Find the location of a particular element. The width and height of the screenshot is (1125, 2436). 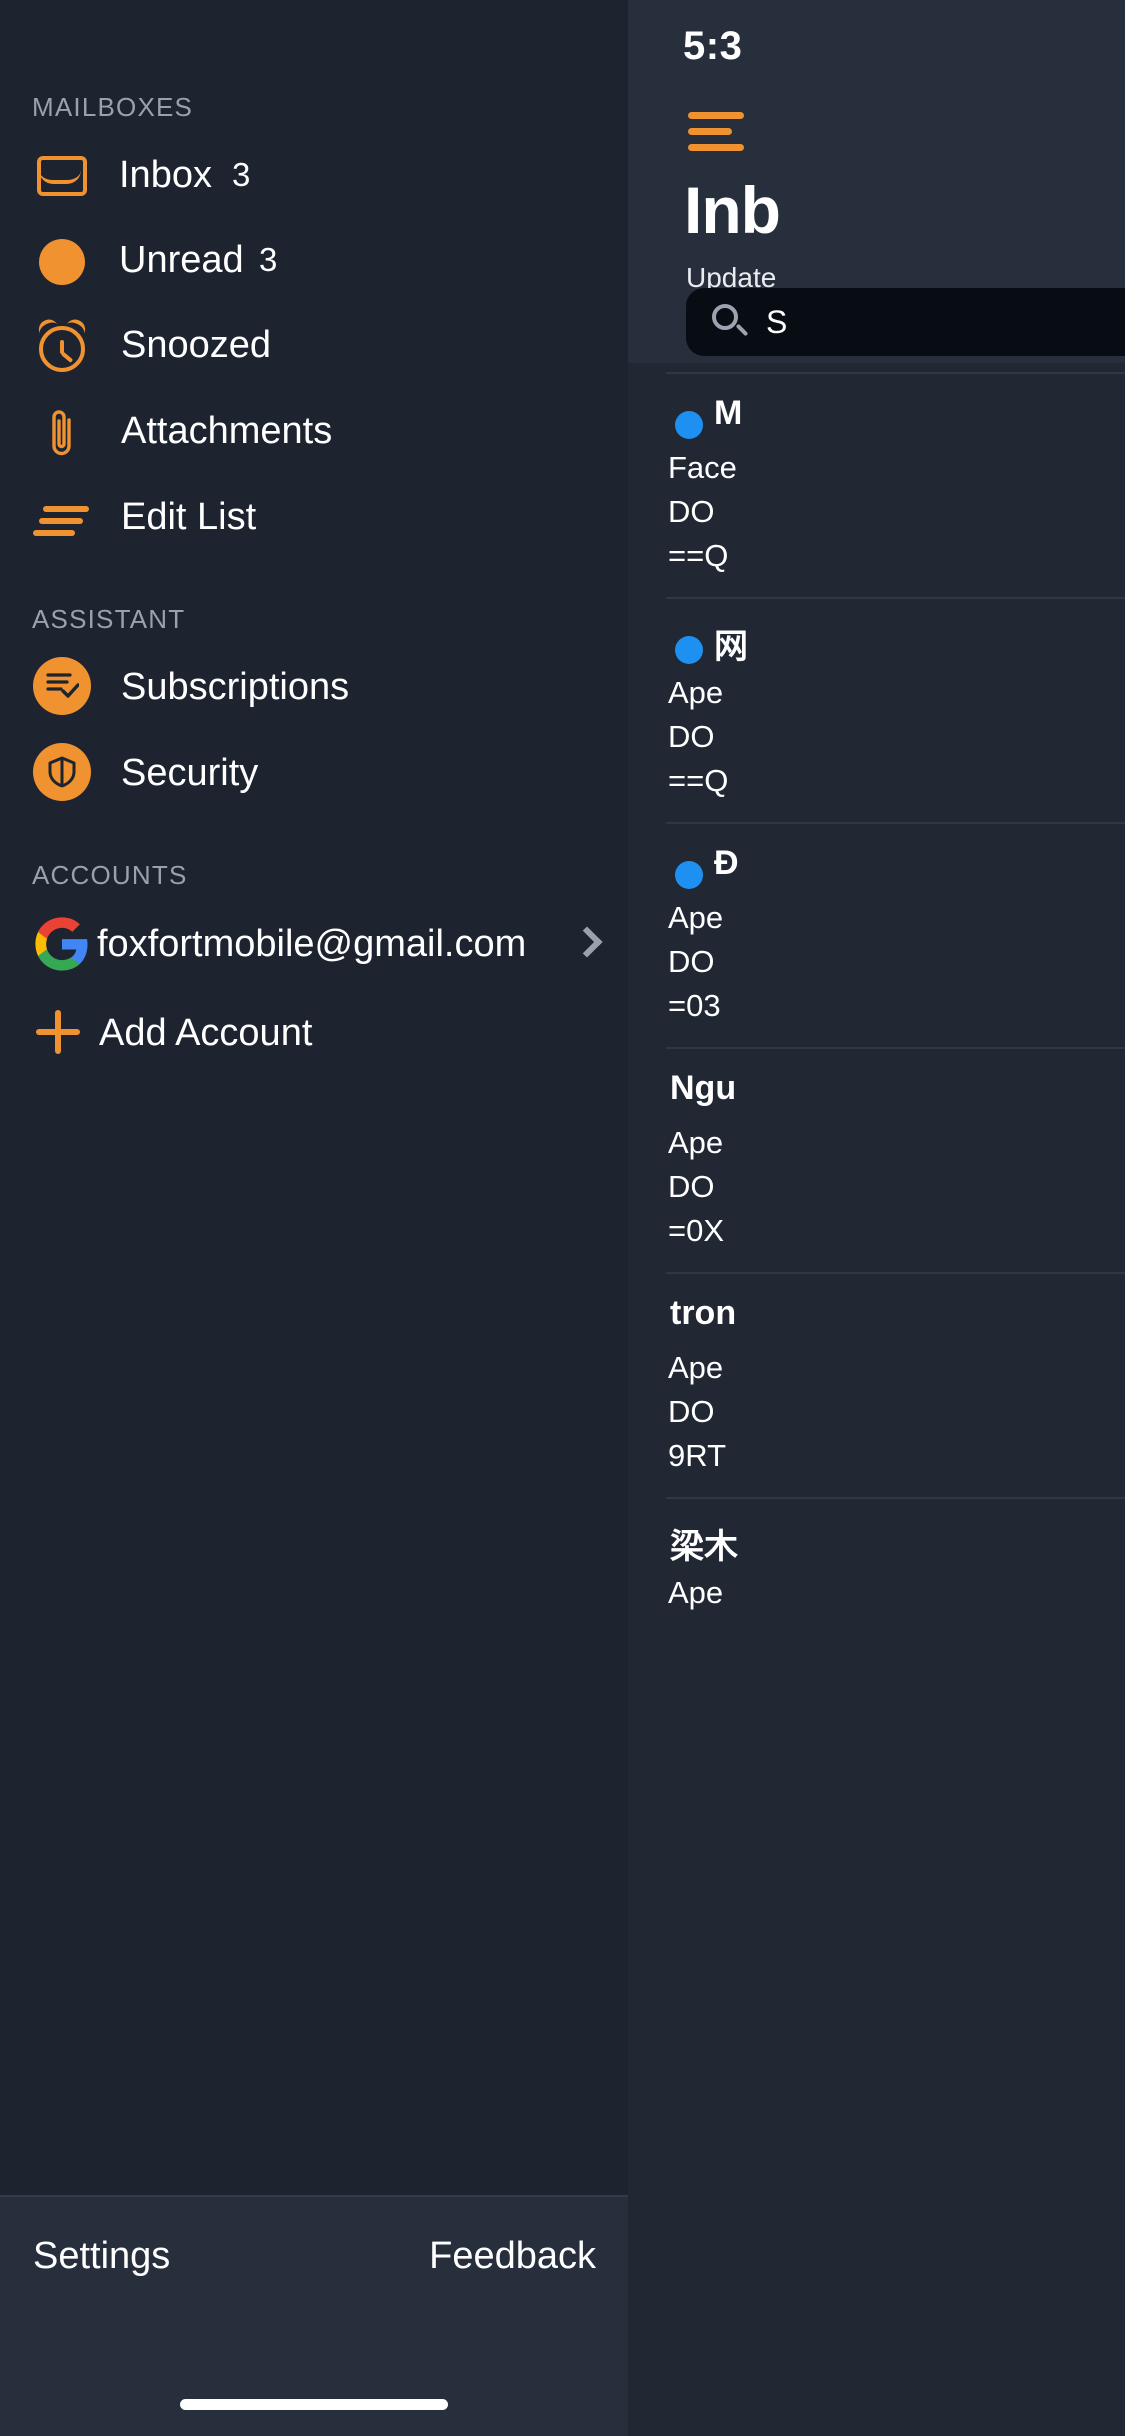

sidebar-item-account: foxfortmobile@gmail.com is located at coordinates (314, 944).